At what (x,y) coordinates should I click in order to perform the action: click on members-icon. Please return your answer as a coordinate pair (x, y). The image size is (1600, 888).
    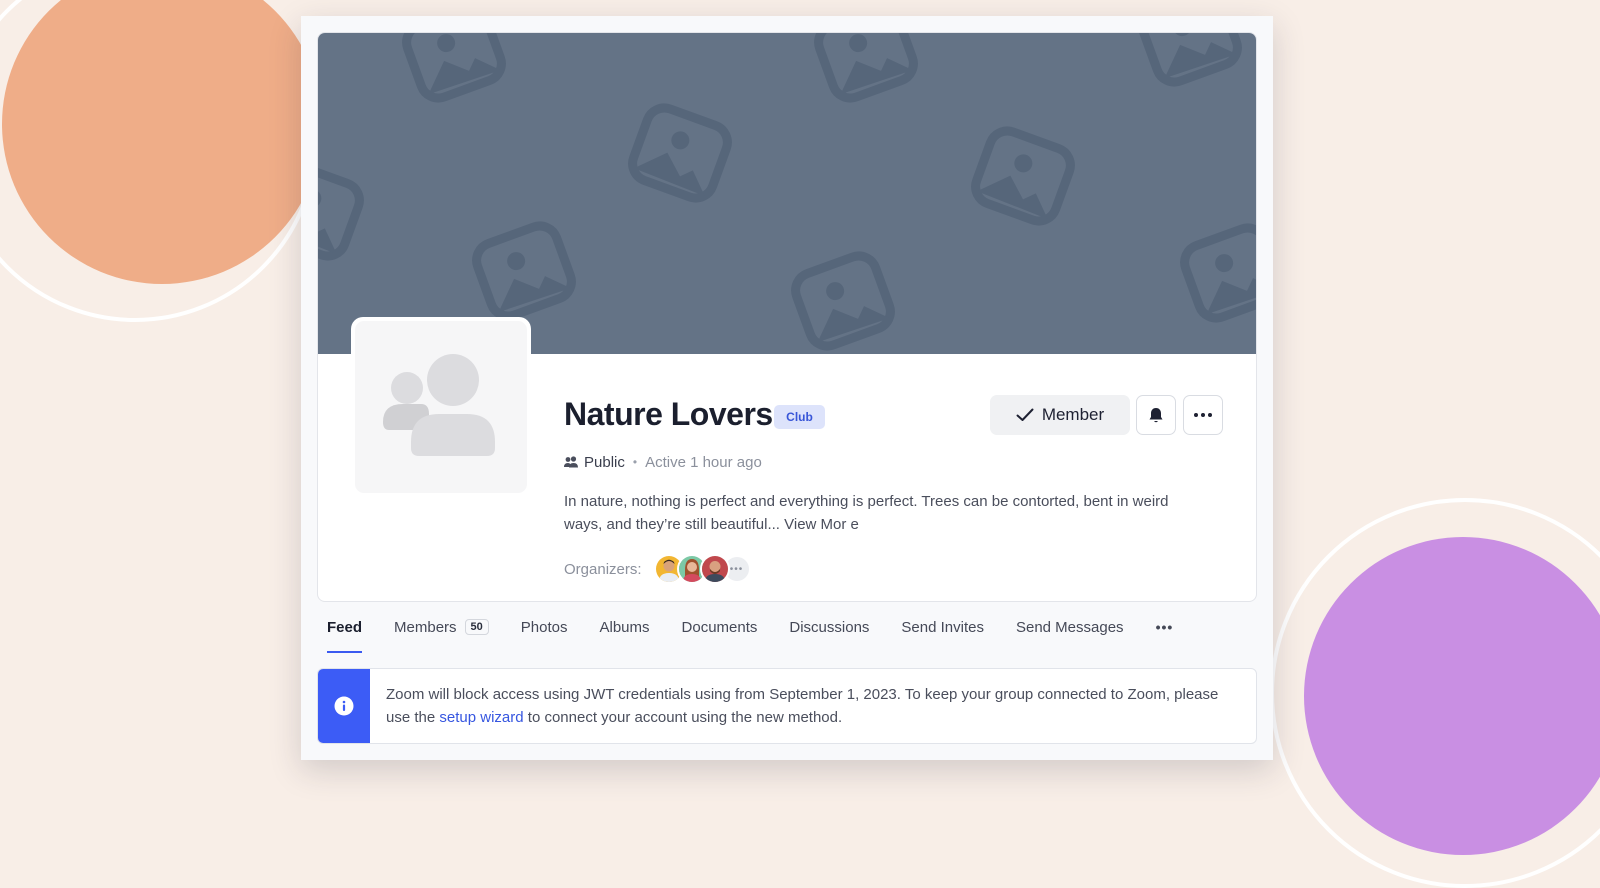
    Looking at the image, I should click on (571, 462).